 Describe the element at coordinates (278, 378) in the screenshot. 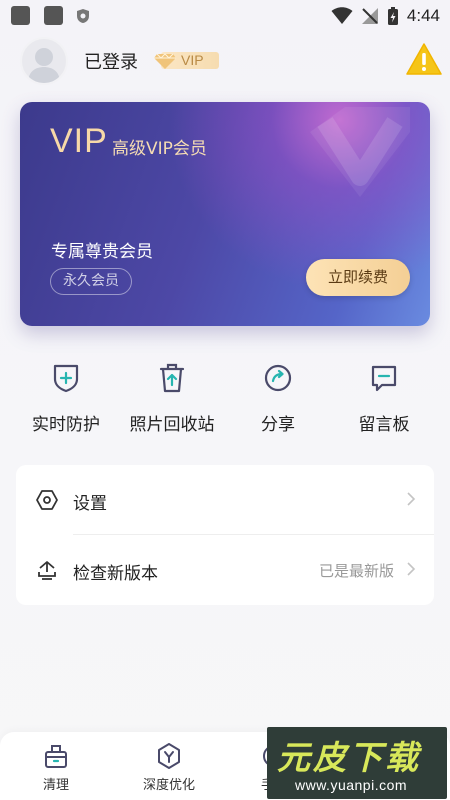

I see `share-icon` at that location.